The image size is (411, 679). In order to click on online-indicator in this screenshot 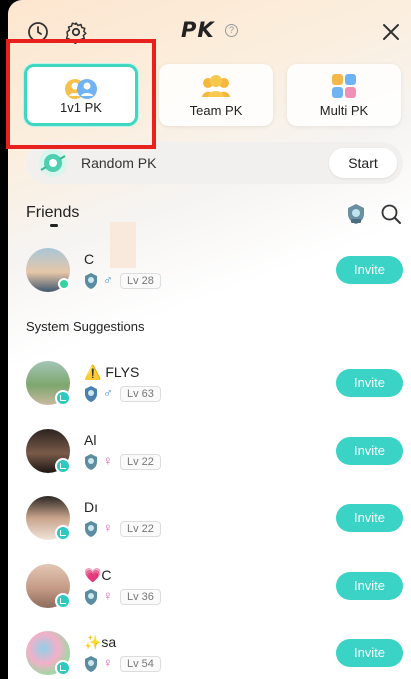, I will do `click(64, 284)`.